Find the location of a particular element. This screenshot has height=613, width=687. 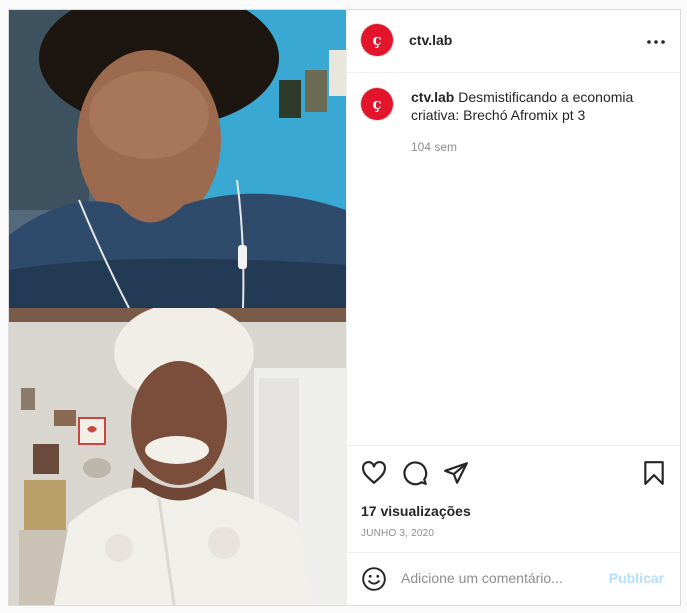

avatar: ç is located at coordinates (377, 40).